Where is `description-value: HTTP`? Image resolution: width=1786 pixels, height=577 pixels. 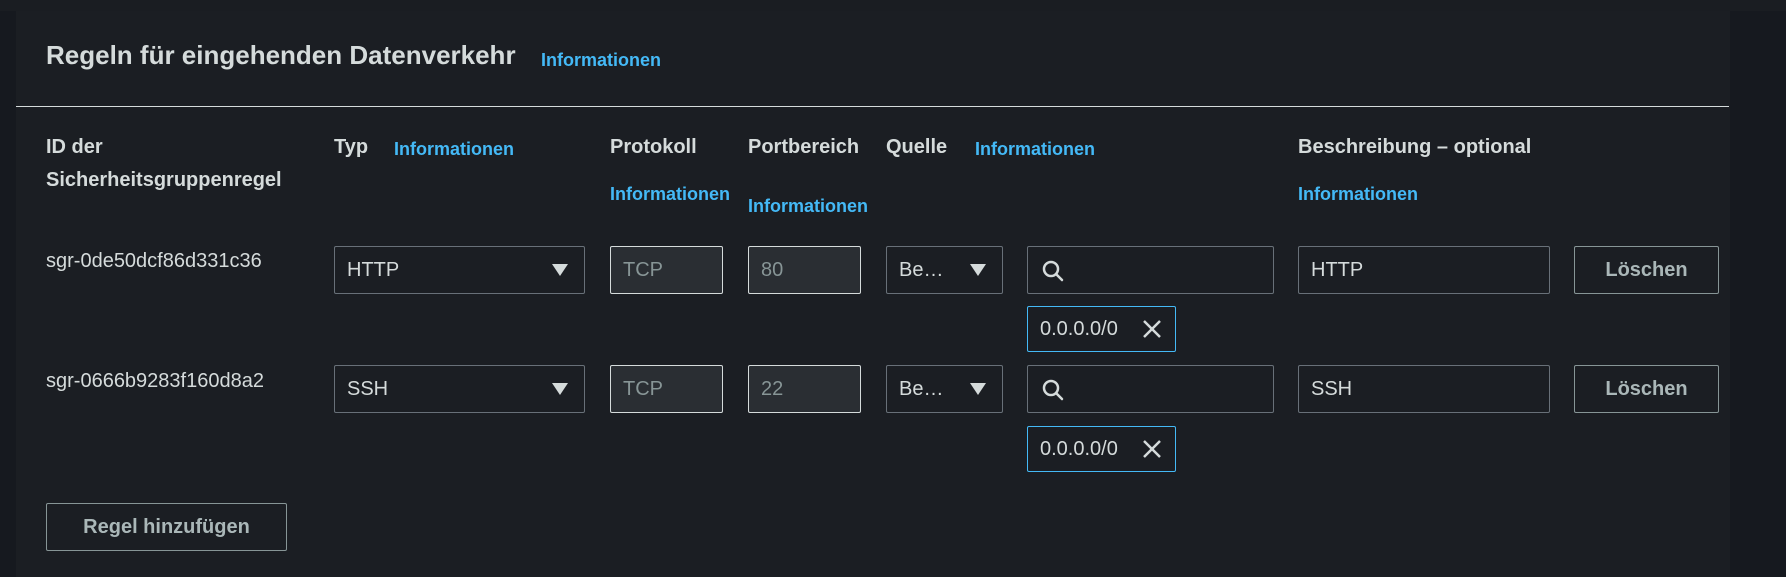
description-value: HTTP is located at coordinates (1337, 269).